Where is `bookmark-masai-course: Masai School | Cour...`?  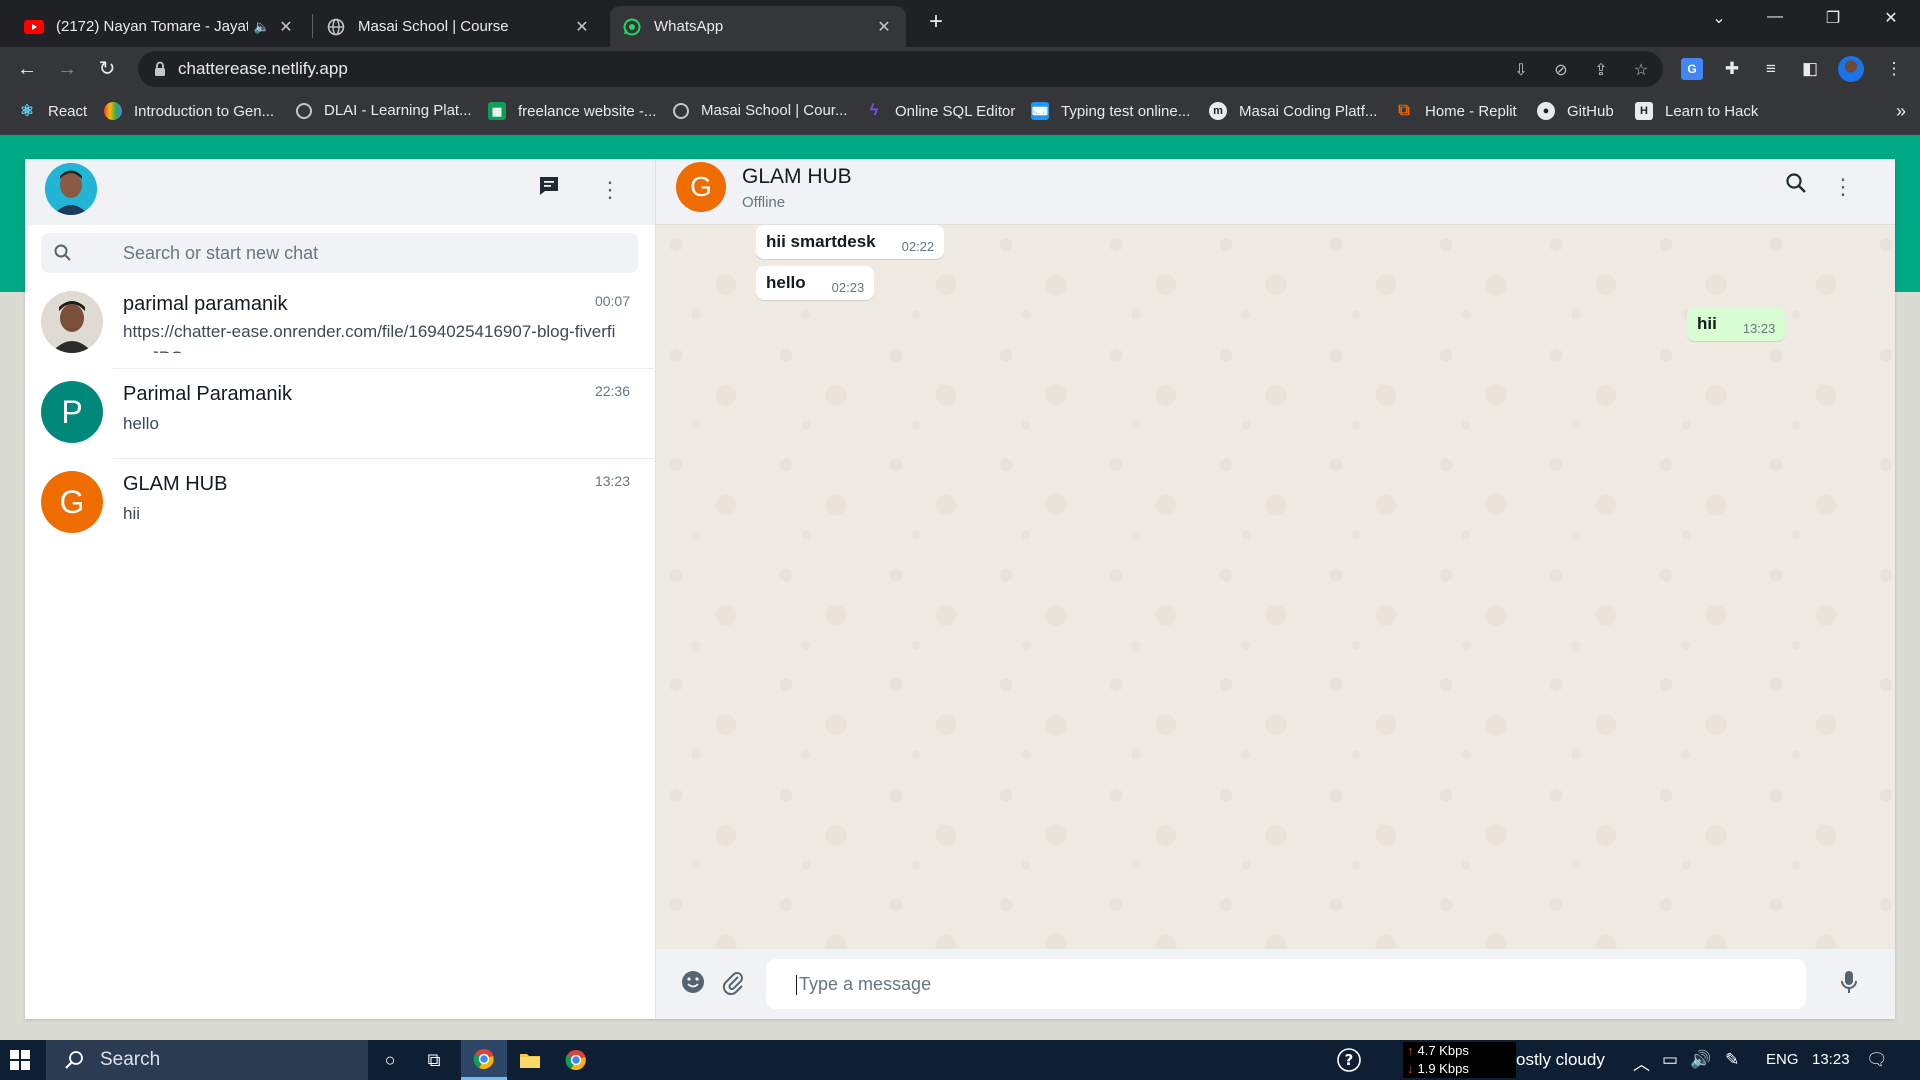
bookmark-masai-course: Masai School | Cour... is located at coordinates (760, 110).